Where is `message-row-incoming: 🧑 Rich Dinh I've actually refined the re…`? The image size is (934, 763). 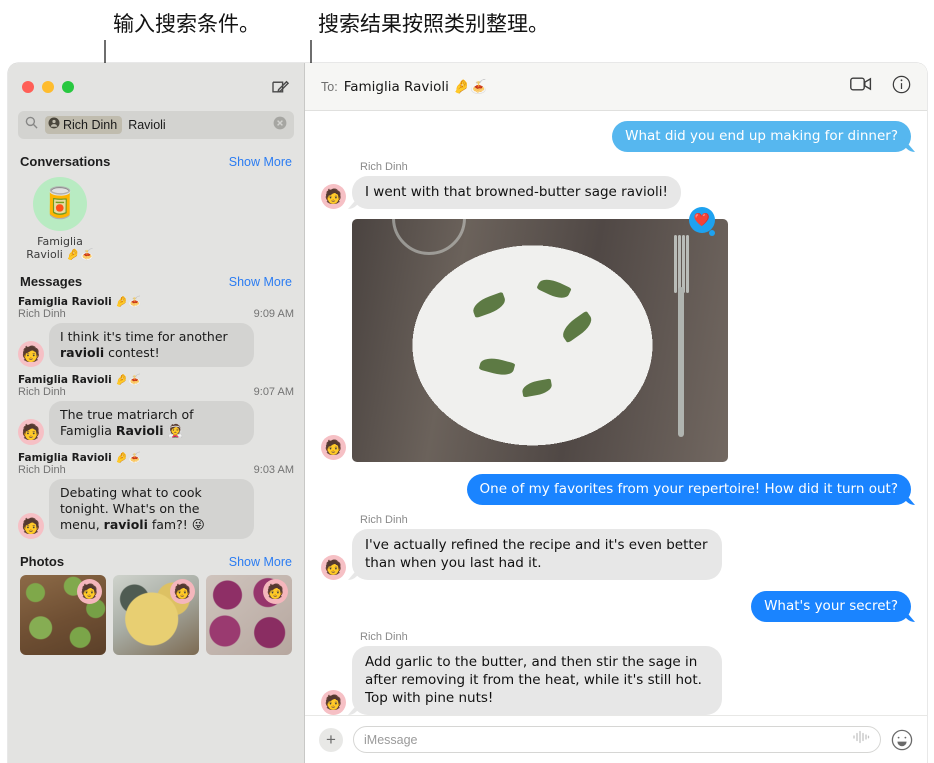
message-row-incoming: 🧑 Rich Dinh I've actually refined the re… is located at coordinates (616, 547).